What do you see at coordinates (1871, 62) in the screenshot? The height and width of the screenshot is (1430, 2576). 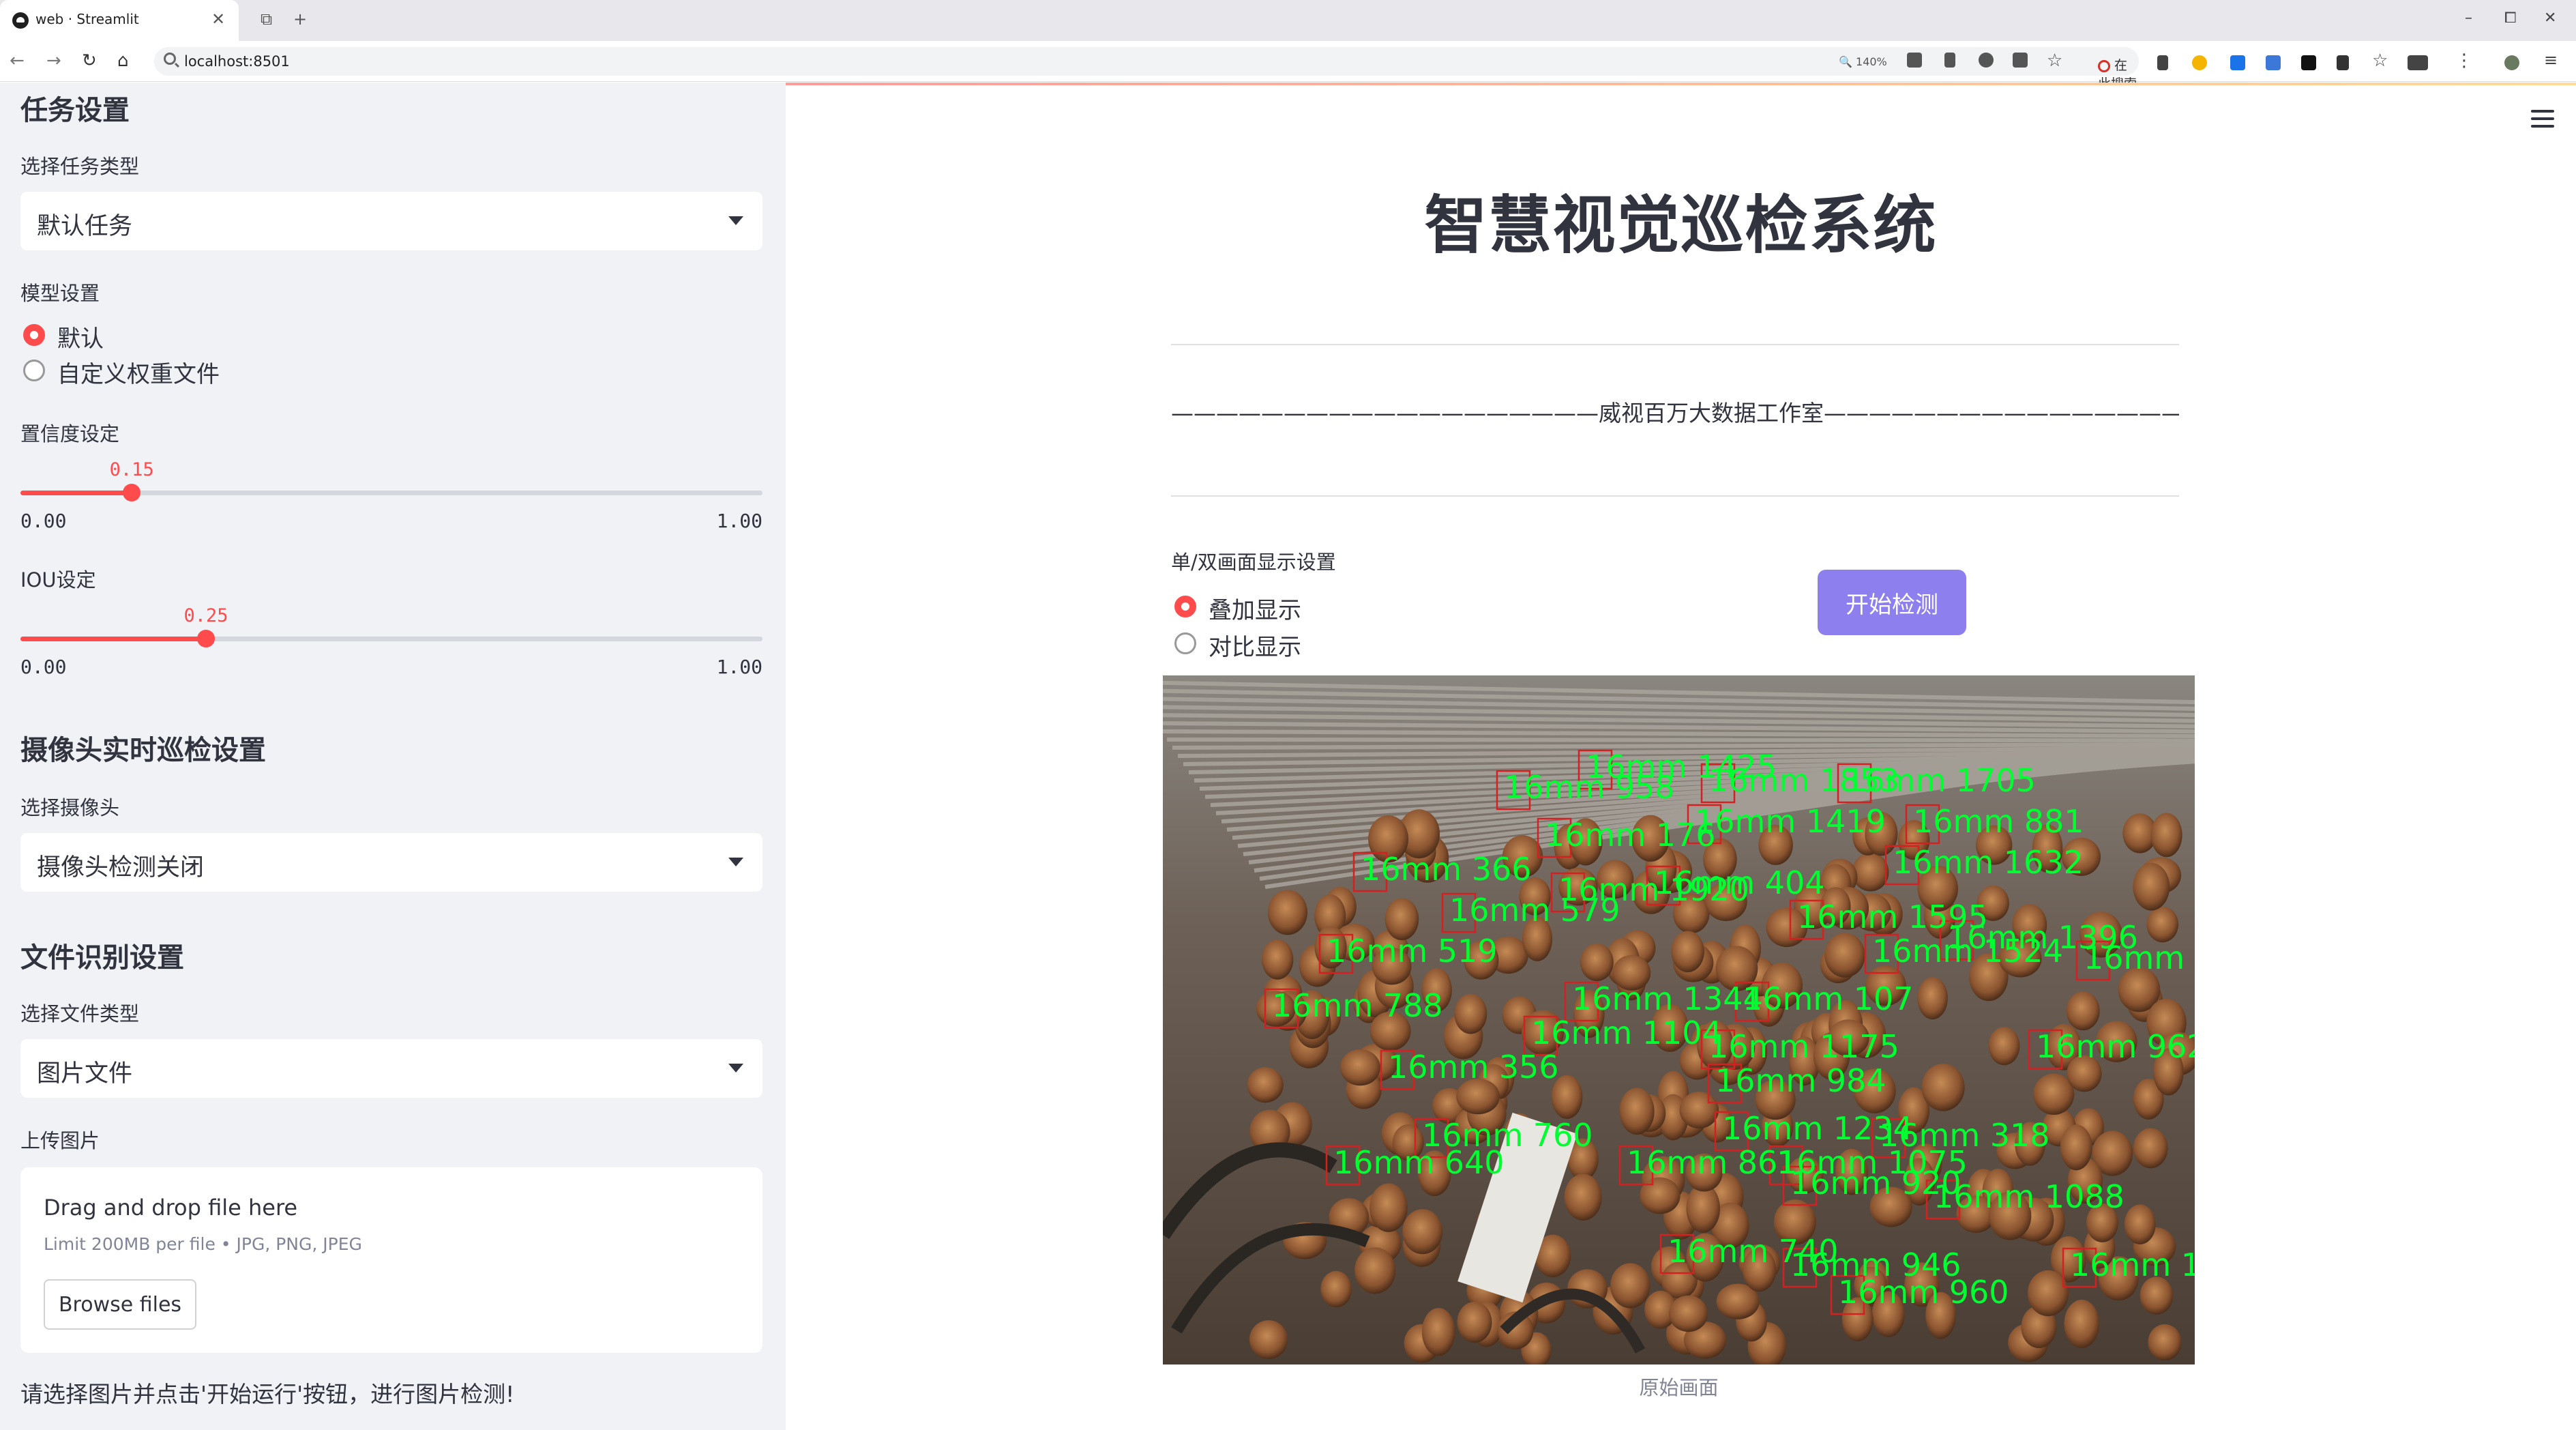 I see `zoom-value: 140%` at bounding box center [1871, 62].